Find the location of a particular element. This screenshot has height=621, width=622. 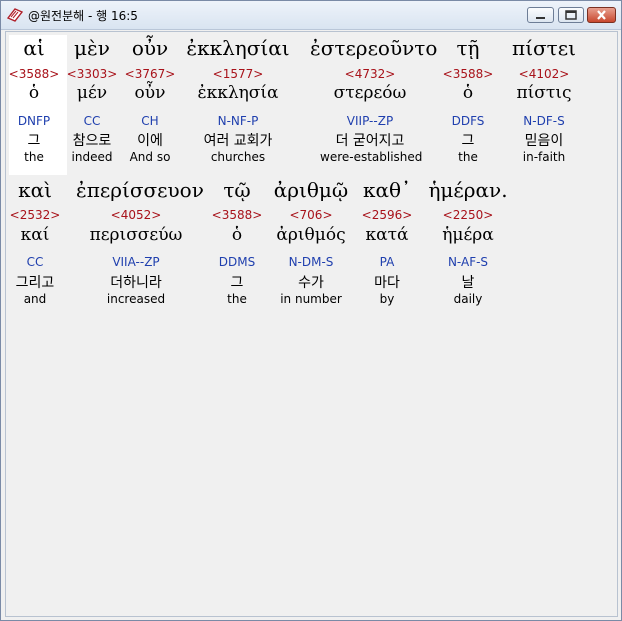

korean-gloss: 날 is located at coordinates (468, 283).